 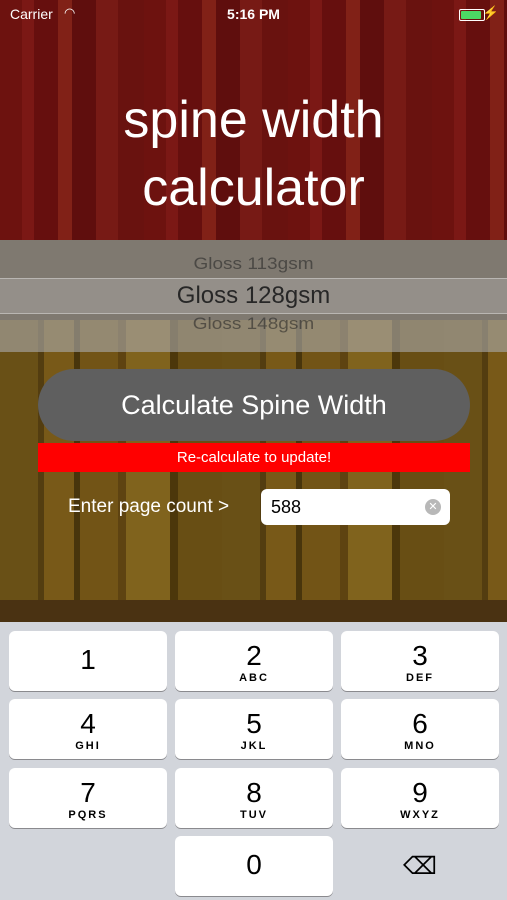 I want to click on clear-circle-icon: ✕, so click(x=433, y=507).